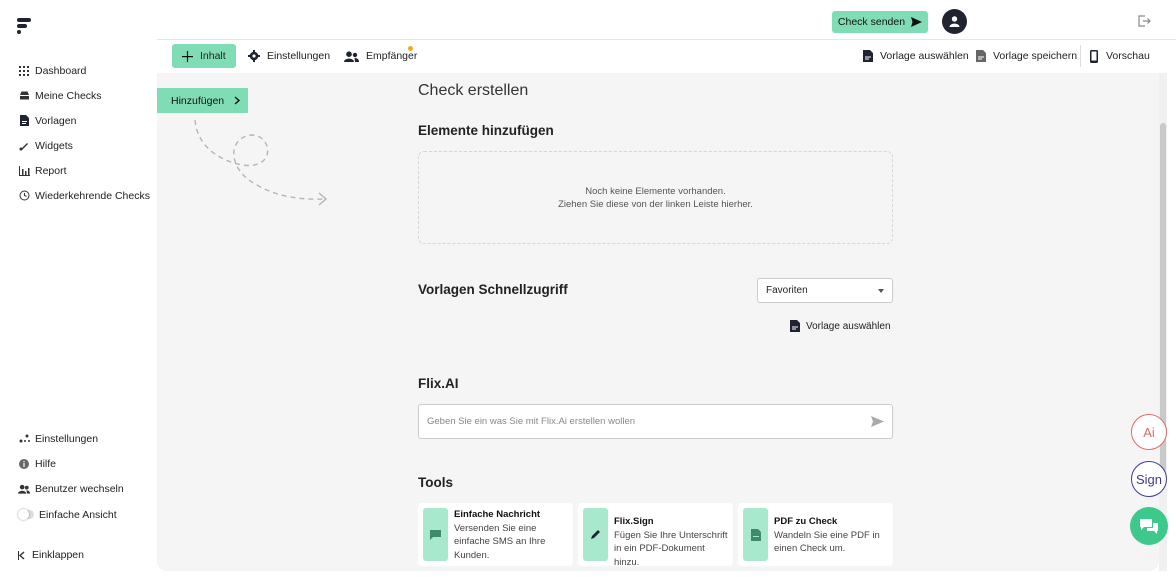  Describe the element at coordinates (24, 96) in the screenshot. I see `inbox-icon` at that location.